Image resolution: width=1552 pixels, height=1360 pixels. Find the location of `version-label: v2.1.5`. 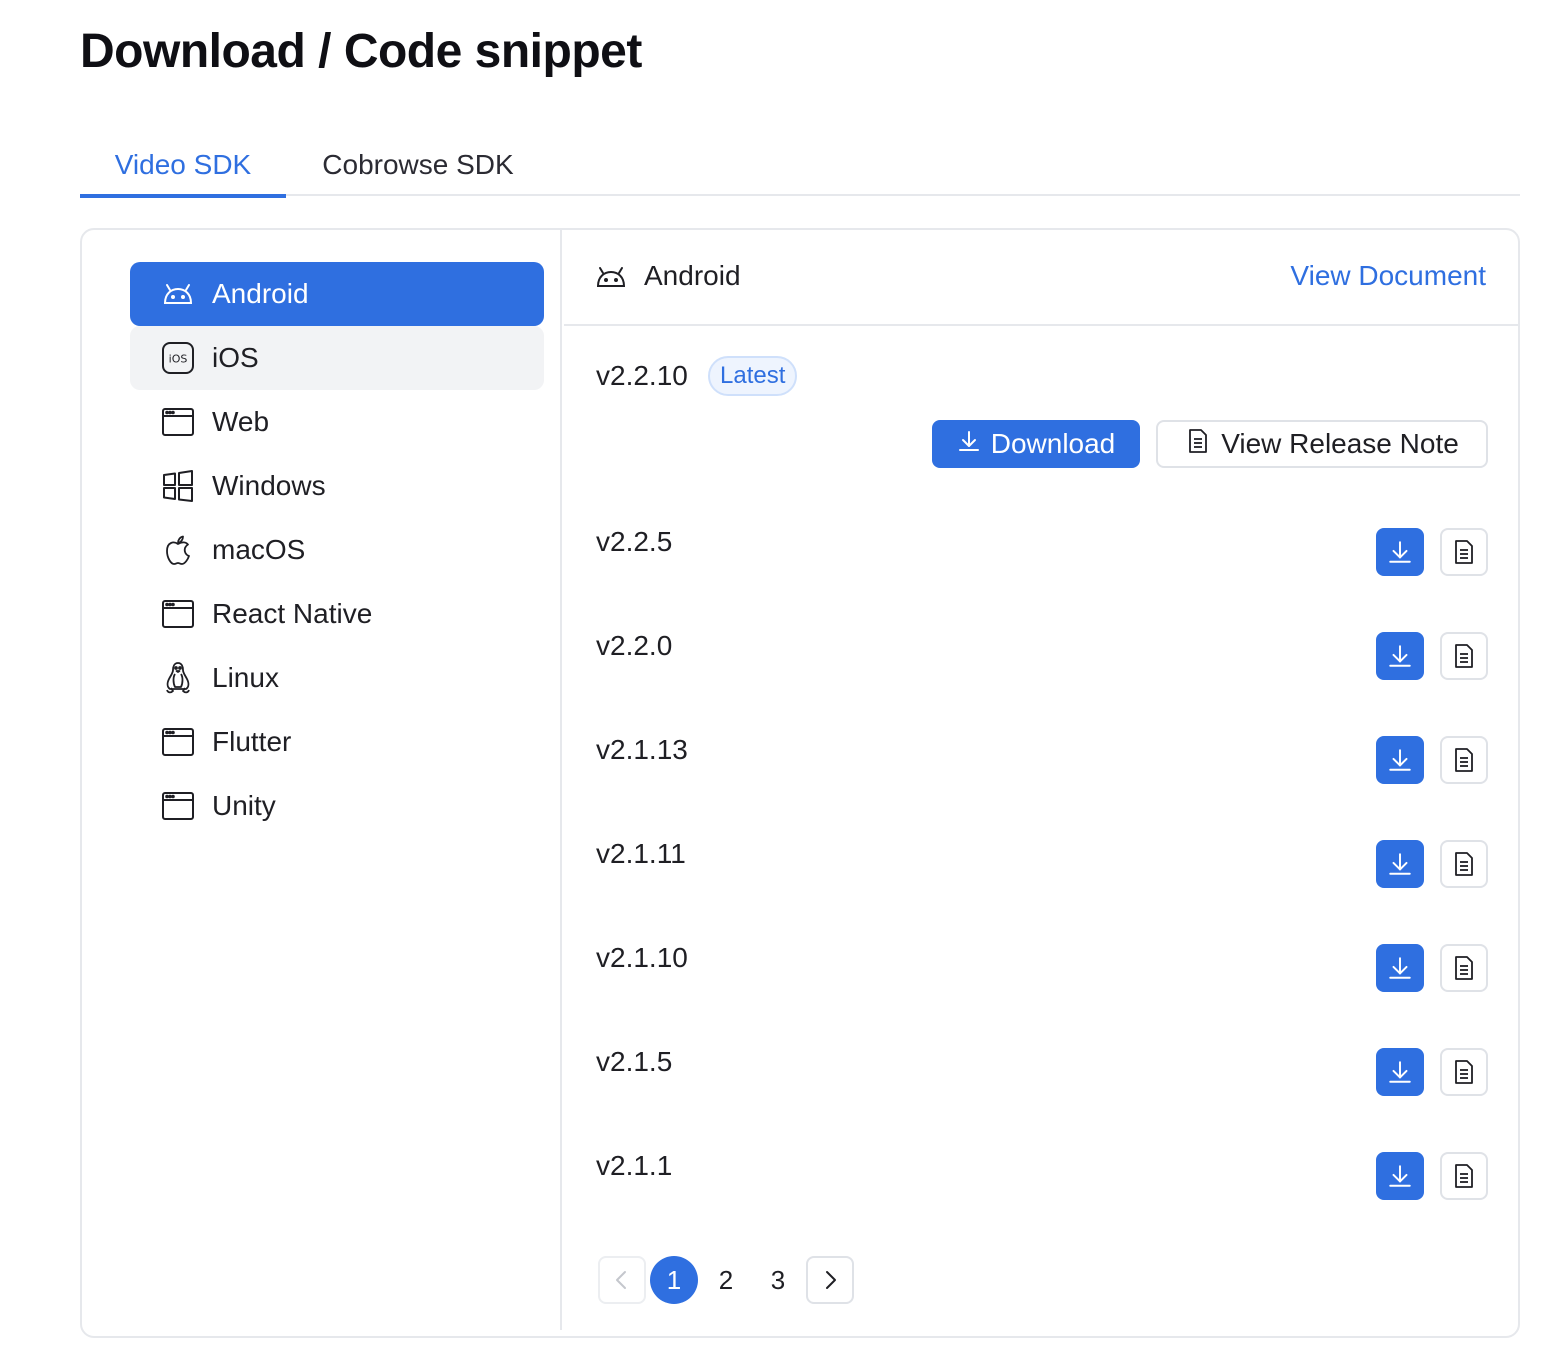

version-label: v2.1.5 is located at coordinates (634, 1061).